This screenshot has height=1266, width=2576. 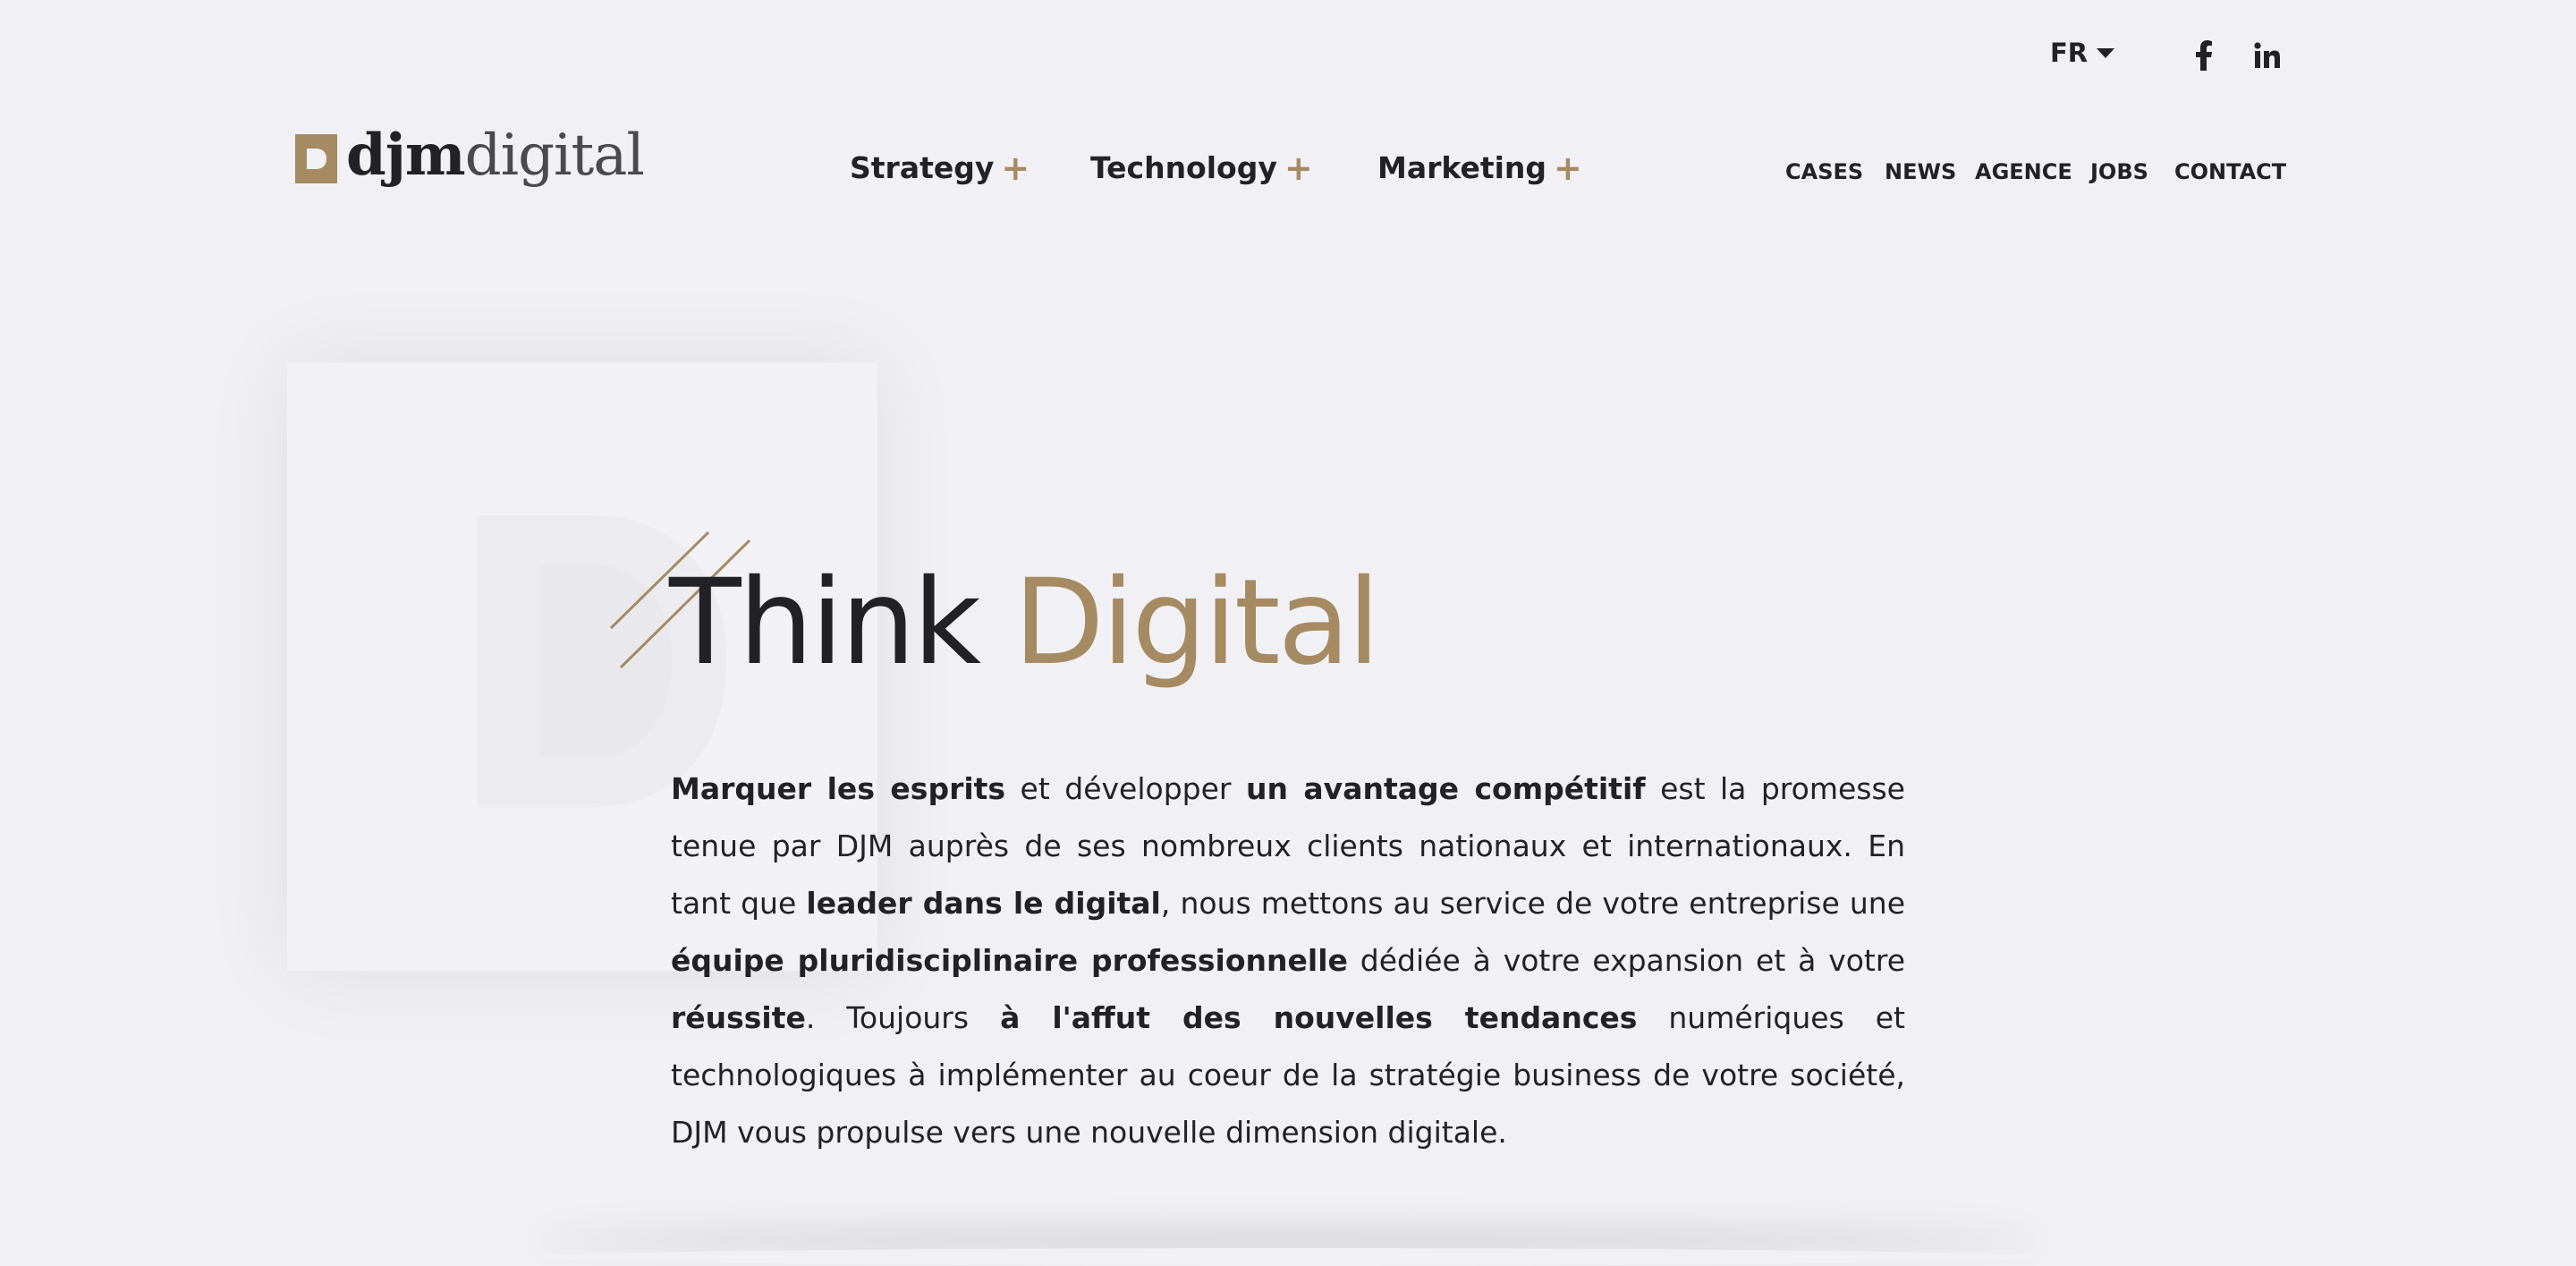 I want to click on nav-link-news: NEWS, so click(x=1920, y=171).